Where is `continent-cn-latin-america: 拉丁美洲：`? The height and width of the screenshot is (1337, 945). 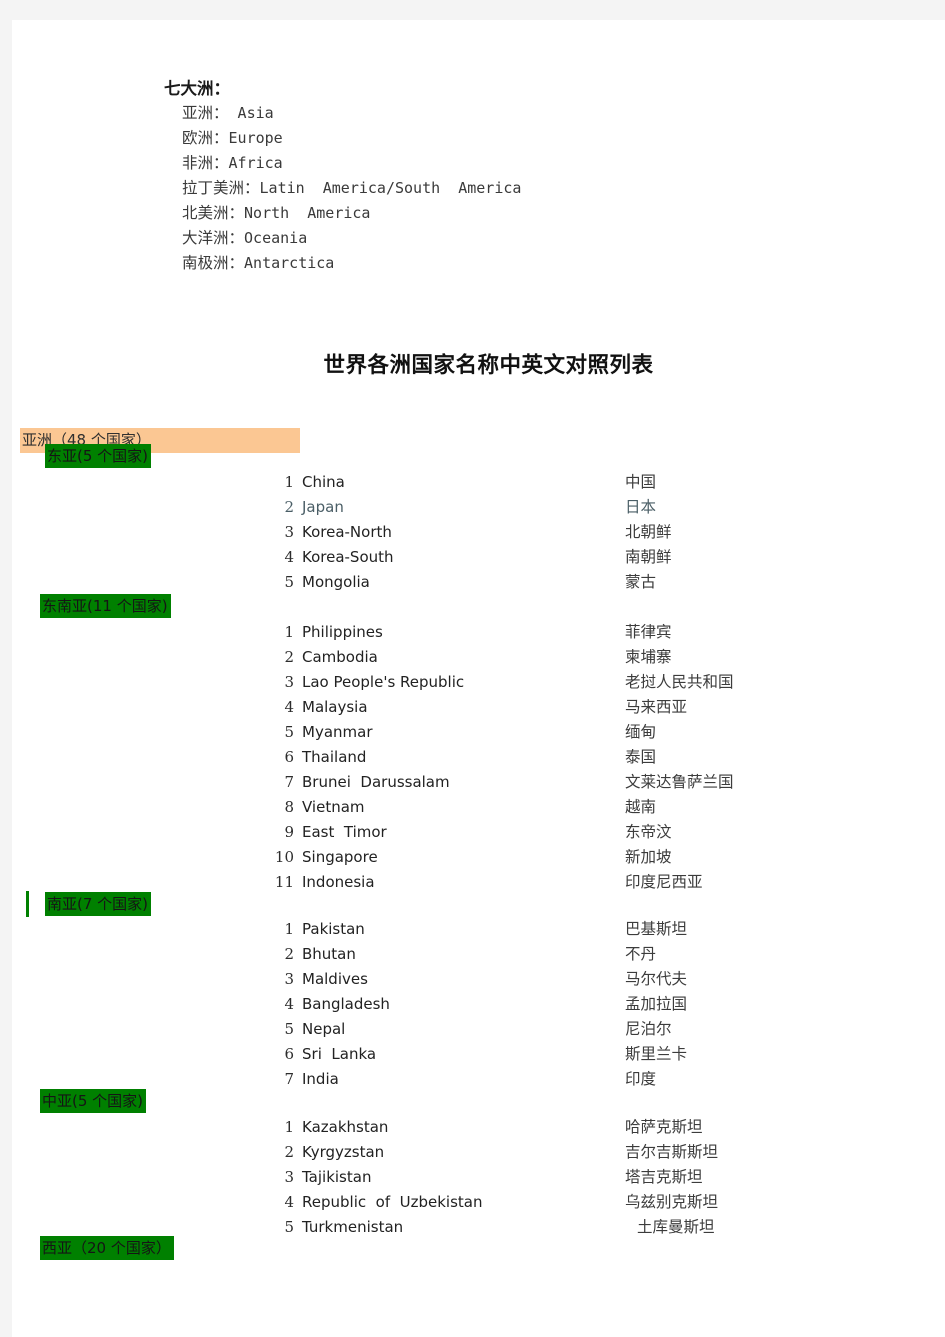 continent-cn-latin-america: 拉丁美洲： is located at coordinates (221, 188).